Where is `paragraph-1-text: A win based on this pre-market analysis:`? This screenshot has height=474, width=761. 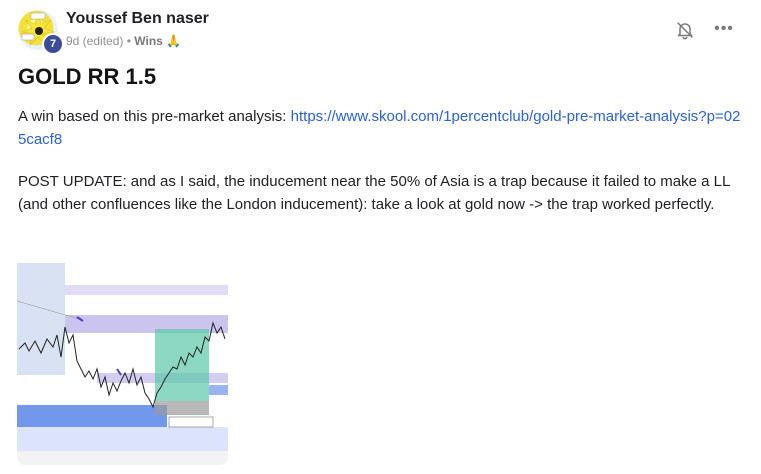
paragraph-1-text: A win based on this pre-market analysis: is located at coordinates (154, 116).